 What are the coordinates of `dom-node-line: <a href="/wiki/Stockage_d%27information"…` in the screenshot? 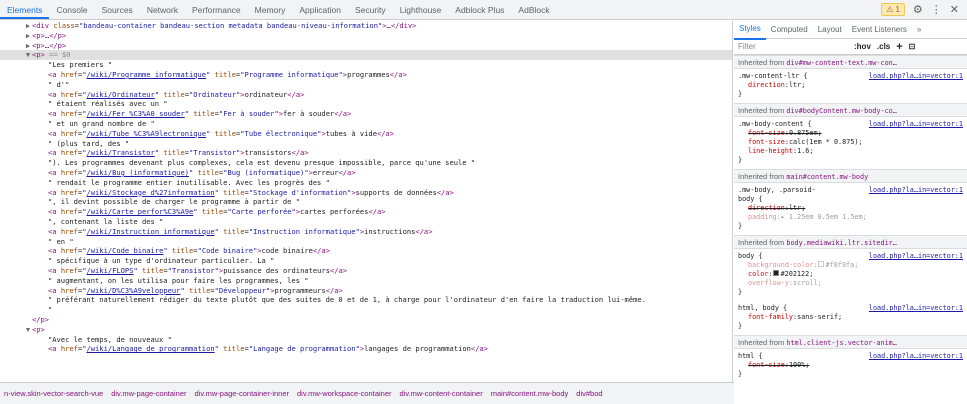 It's located at (366, 193).